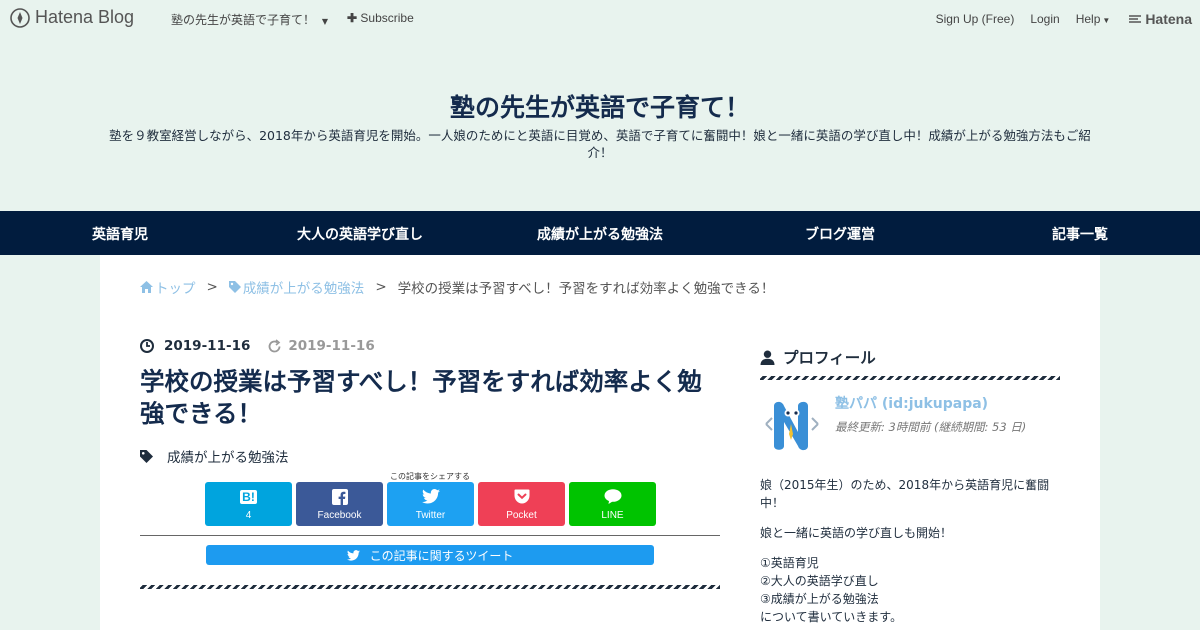 This screenshot has height=630, width=1200. I want to click on profile-last-updated: 最終更新: 3時間前 (継続期間: 53 日), so click(931, 427).